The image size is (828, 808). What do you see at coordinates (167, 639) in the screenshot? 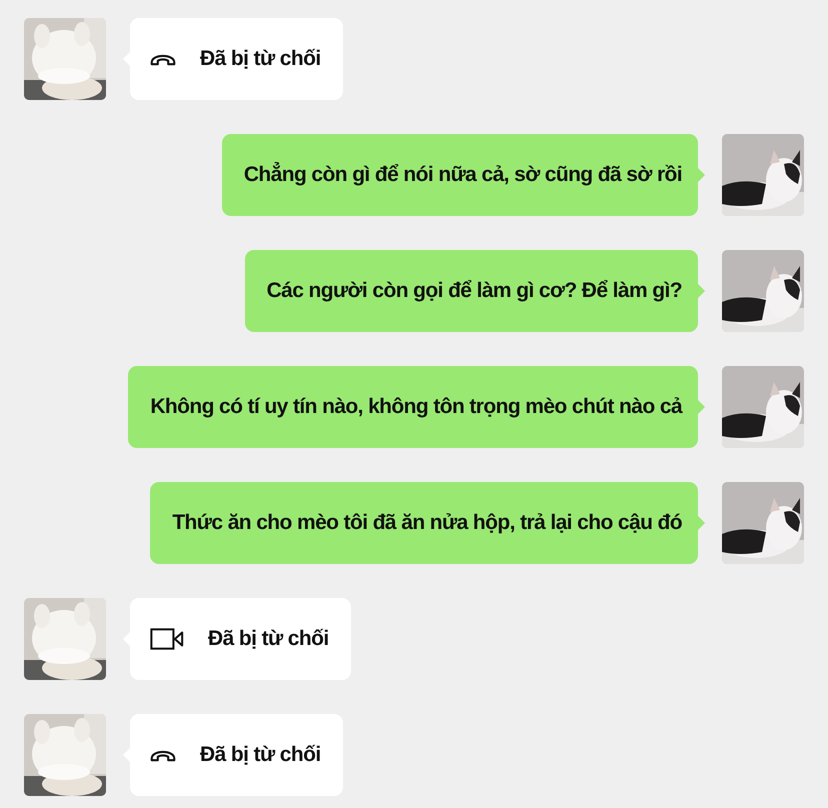
I see `video-camera-icon` at bounding box center [167, 639].